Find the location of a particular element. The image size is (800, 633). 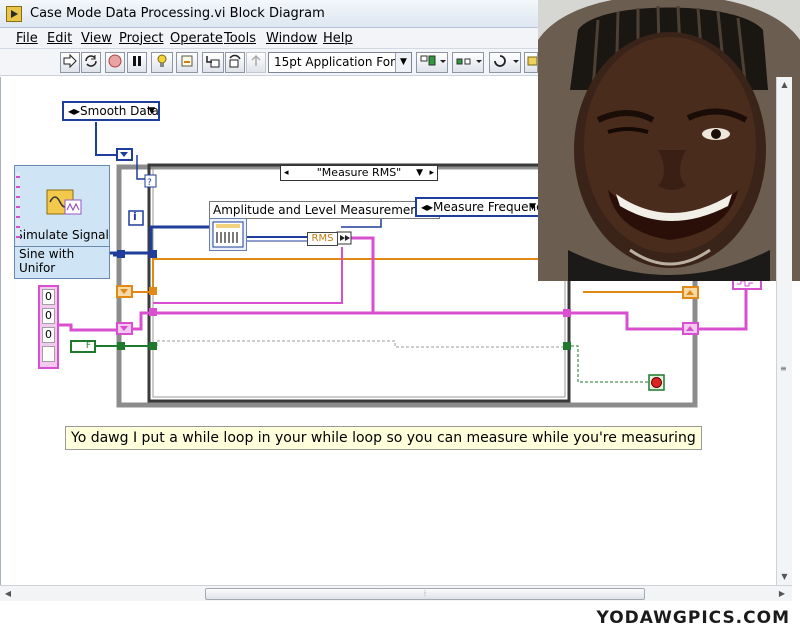

case-decrement-icon: ◂ is located at coordinates (286, 173).